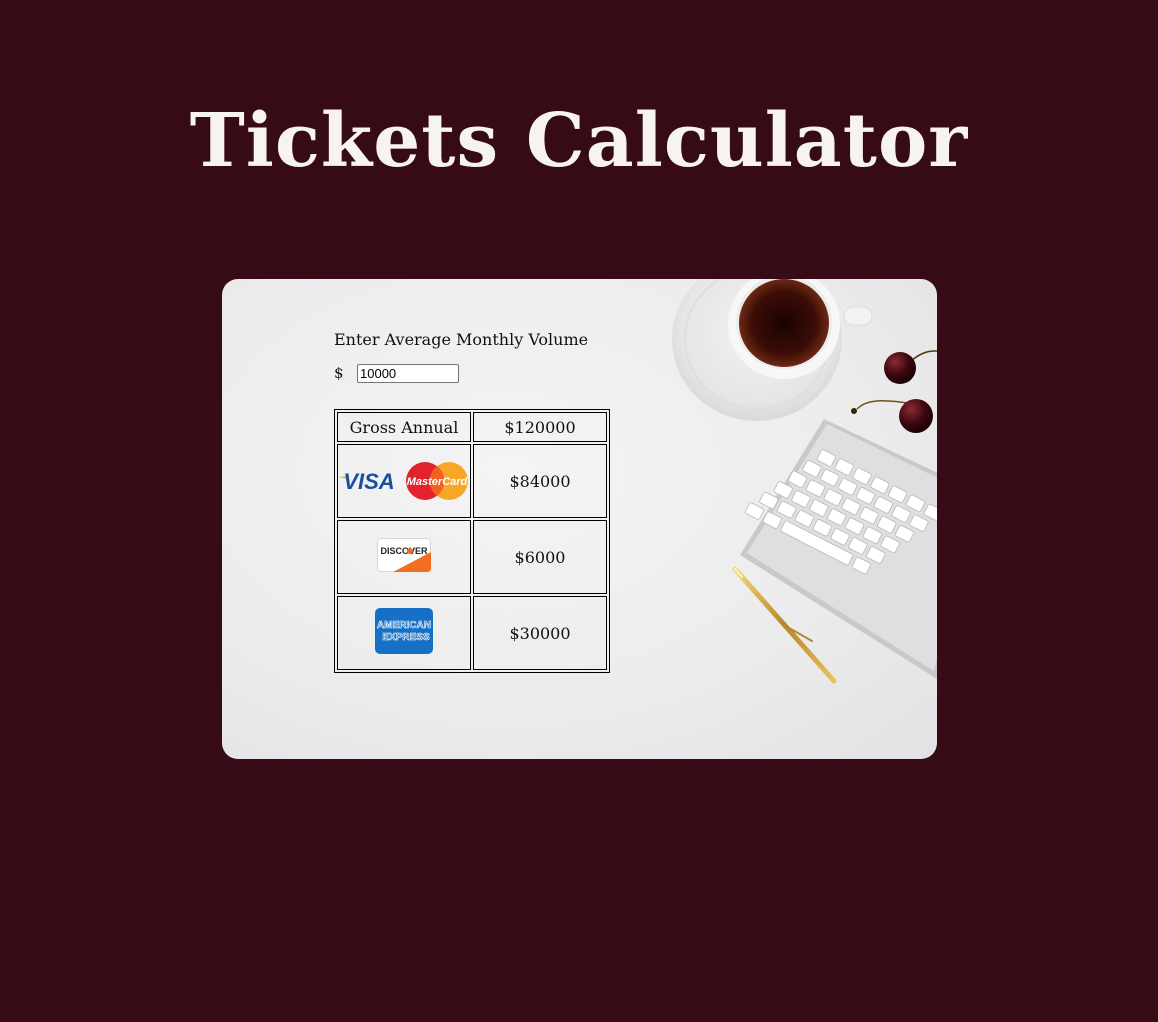 This screenshot has width=1158, height=1022. What do you see at coordinates (408, 373) in the screenshot?
I see `monthly-volume-input` at bounding box center [408, 373].